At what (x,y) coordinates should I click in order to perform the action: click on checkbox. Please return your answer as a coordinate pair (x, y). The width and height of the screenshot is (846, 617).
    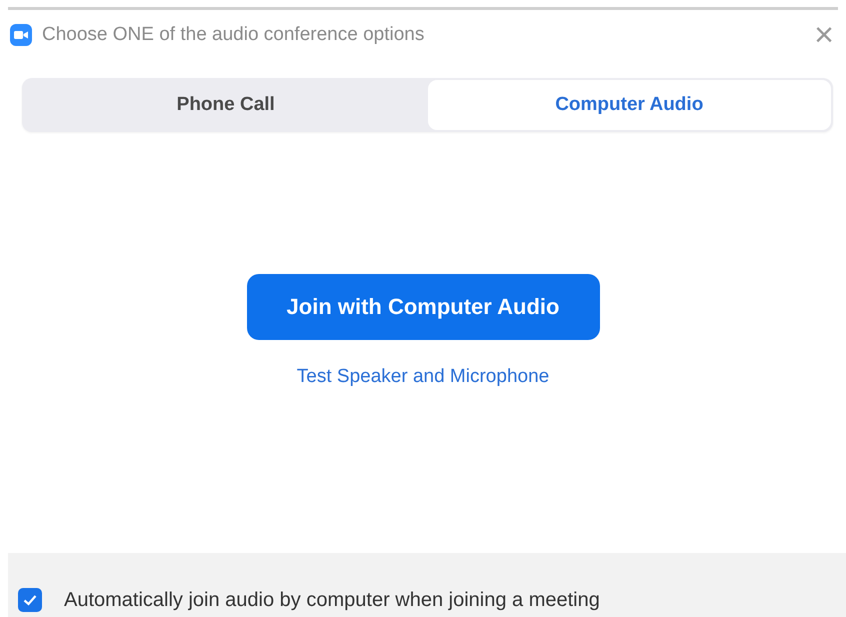
    Looking at the image, I should click on (30, 600).